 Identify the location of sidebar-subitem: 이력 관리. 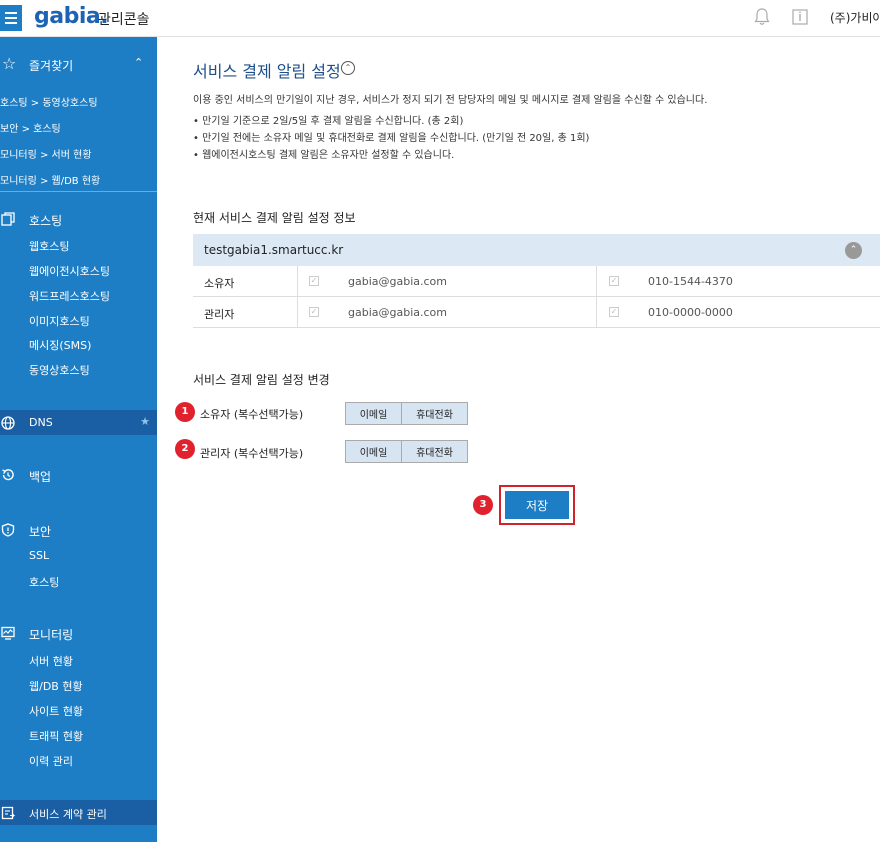
(51, 761).